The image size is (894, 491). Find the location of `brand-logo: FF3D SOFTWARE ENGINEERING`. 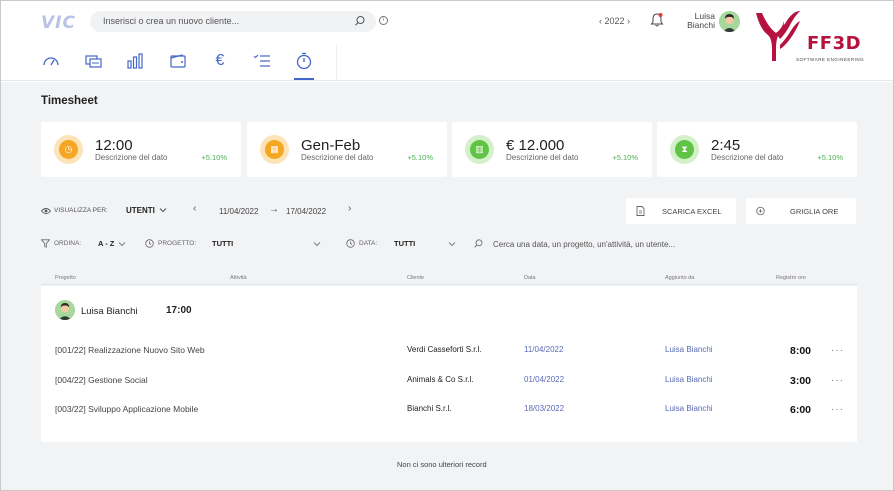

brand-logo: FF3D SOFTWARE ENGINEERING is located at coordinates (811, 39).